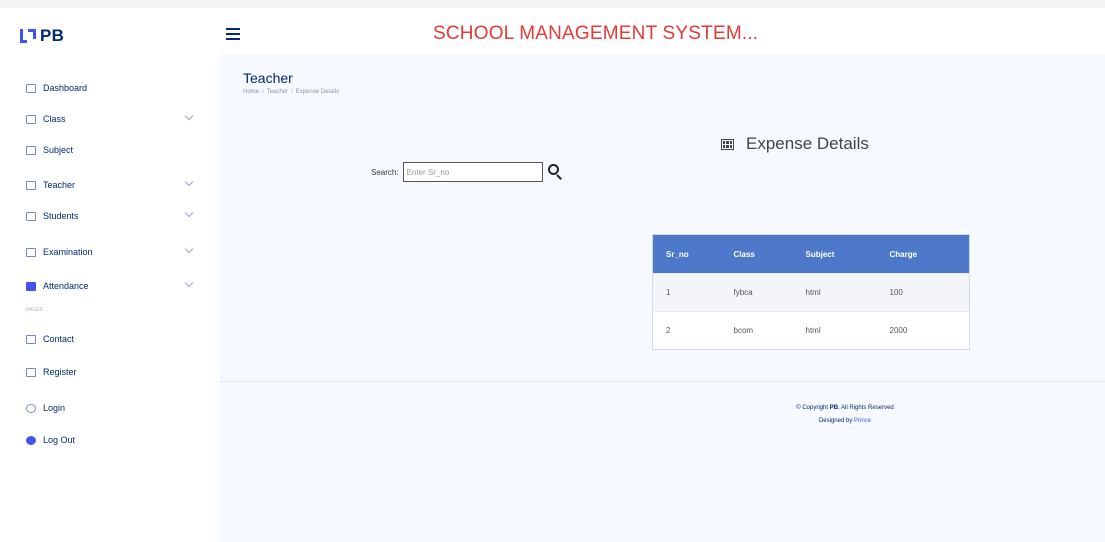  What do you see at coordinates (61, 216) in the screenshot?
I see `sidebar-item-label: Students` at bounding box center [61, 216].